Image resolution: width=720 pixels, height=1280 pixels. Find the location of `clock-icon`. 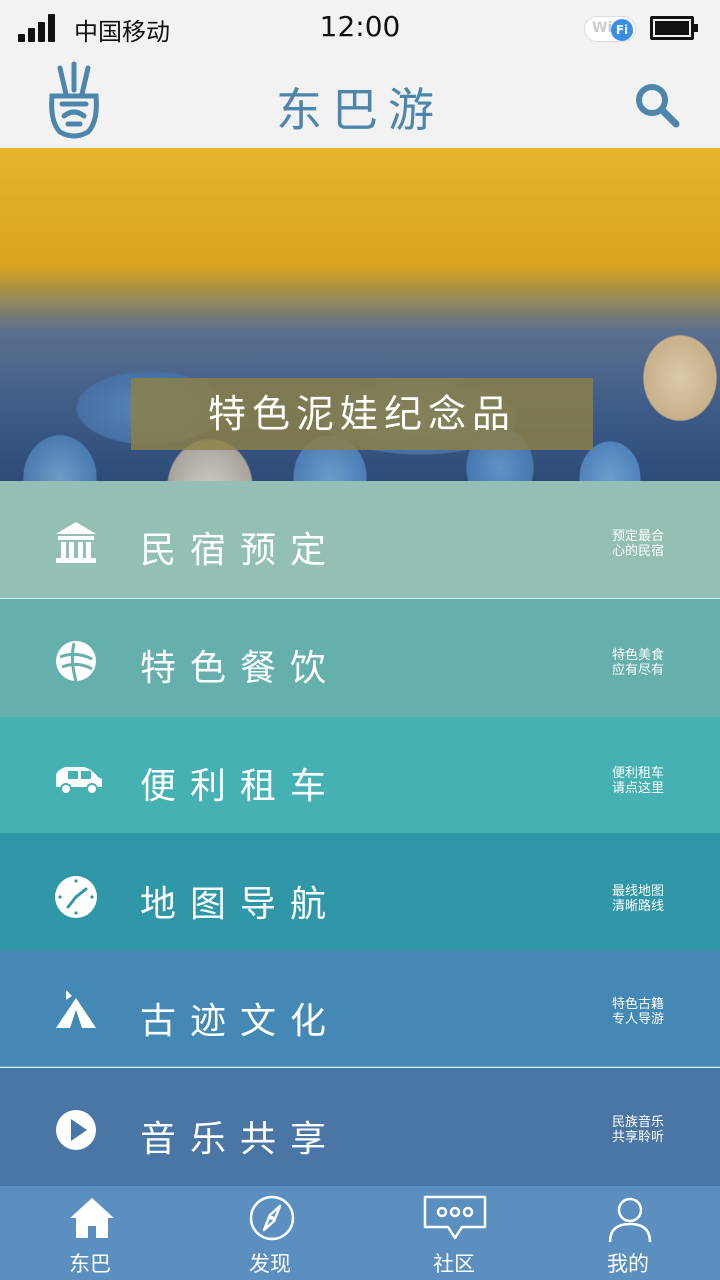

clock-icon is located at coordinates (76, 897).